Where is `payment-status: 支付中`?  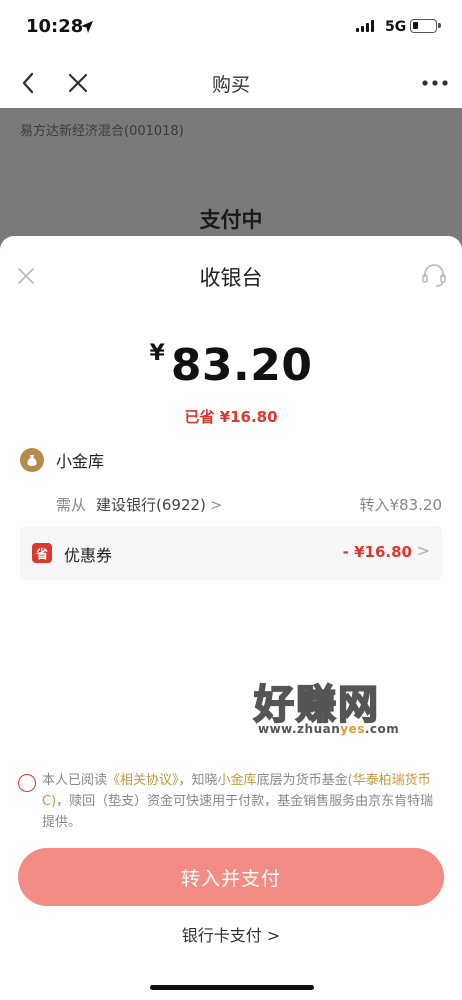 payment-status: 支付中 is located at coordinates (231, 220).